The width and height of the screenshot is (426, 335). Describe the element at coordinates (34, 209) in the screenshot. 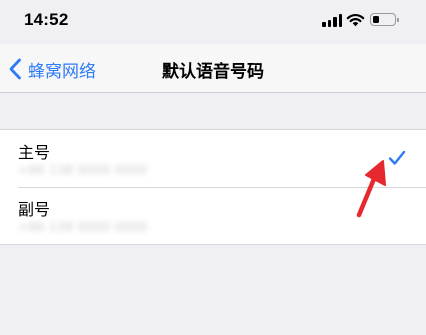

I see `line-title: 副号` at that location.